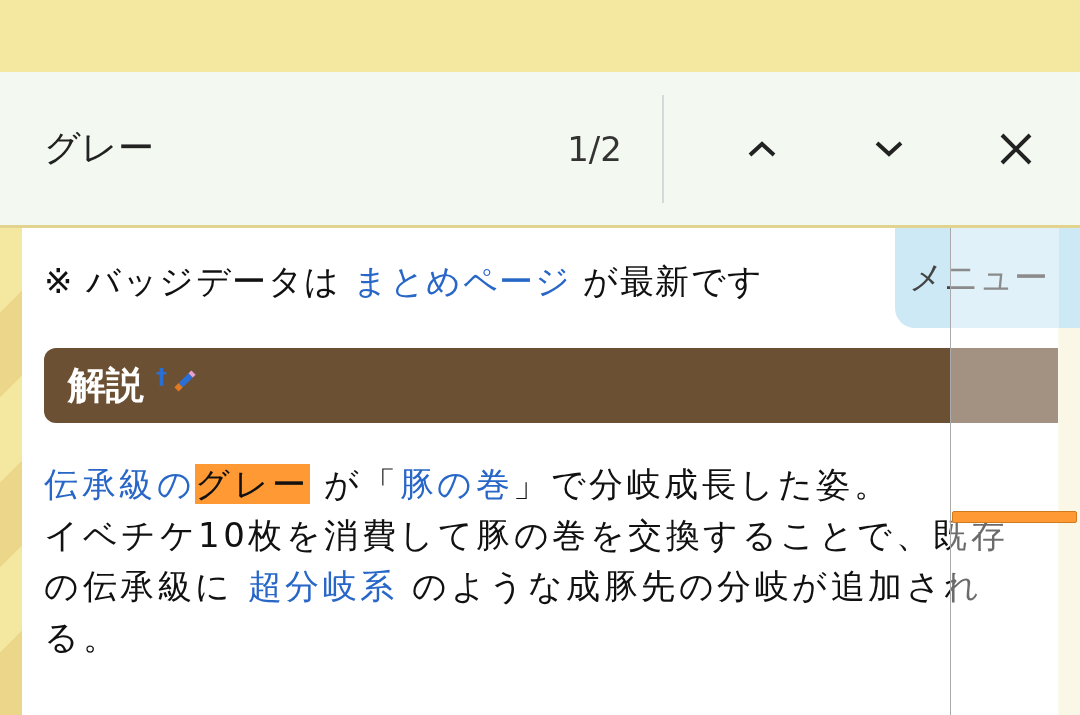 Image resolution: width=1080 pixels, height=715 pixels. Describe the element at coordinates (276, 148) in the screenshot. I see `find-field: グレー` at that location.